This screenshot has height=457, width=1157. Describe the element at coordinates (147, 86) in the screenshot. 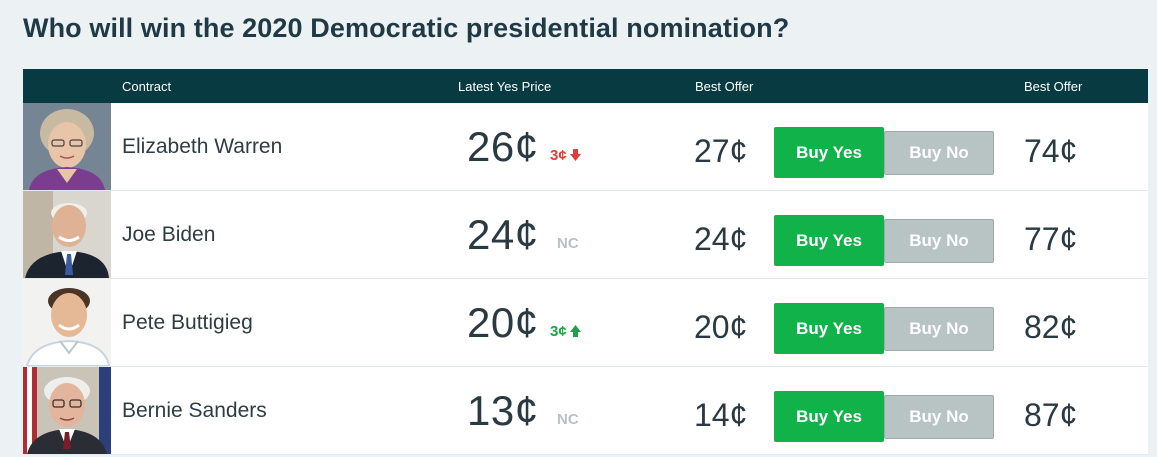

I see `column-header-contract: Contract` at that location.